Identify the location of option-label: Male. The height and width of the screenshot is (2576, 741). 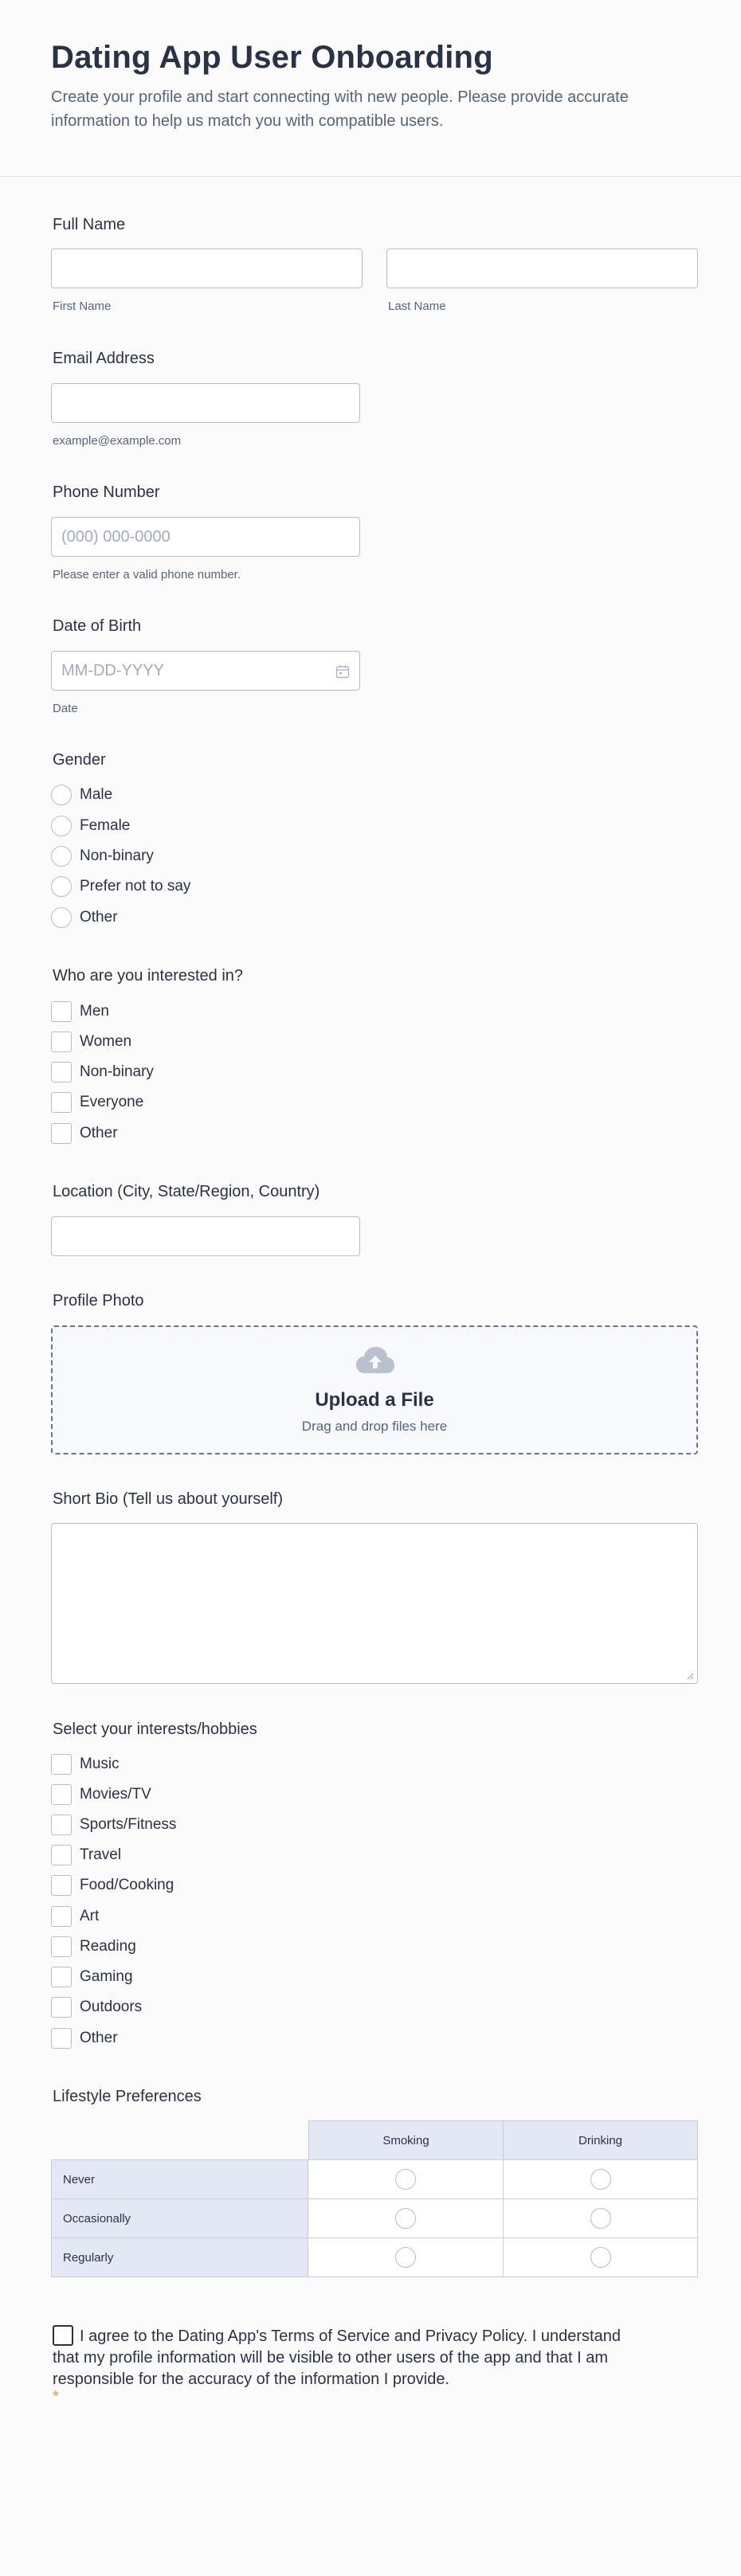
(97, 794).